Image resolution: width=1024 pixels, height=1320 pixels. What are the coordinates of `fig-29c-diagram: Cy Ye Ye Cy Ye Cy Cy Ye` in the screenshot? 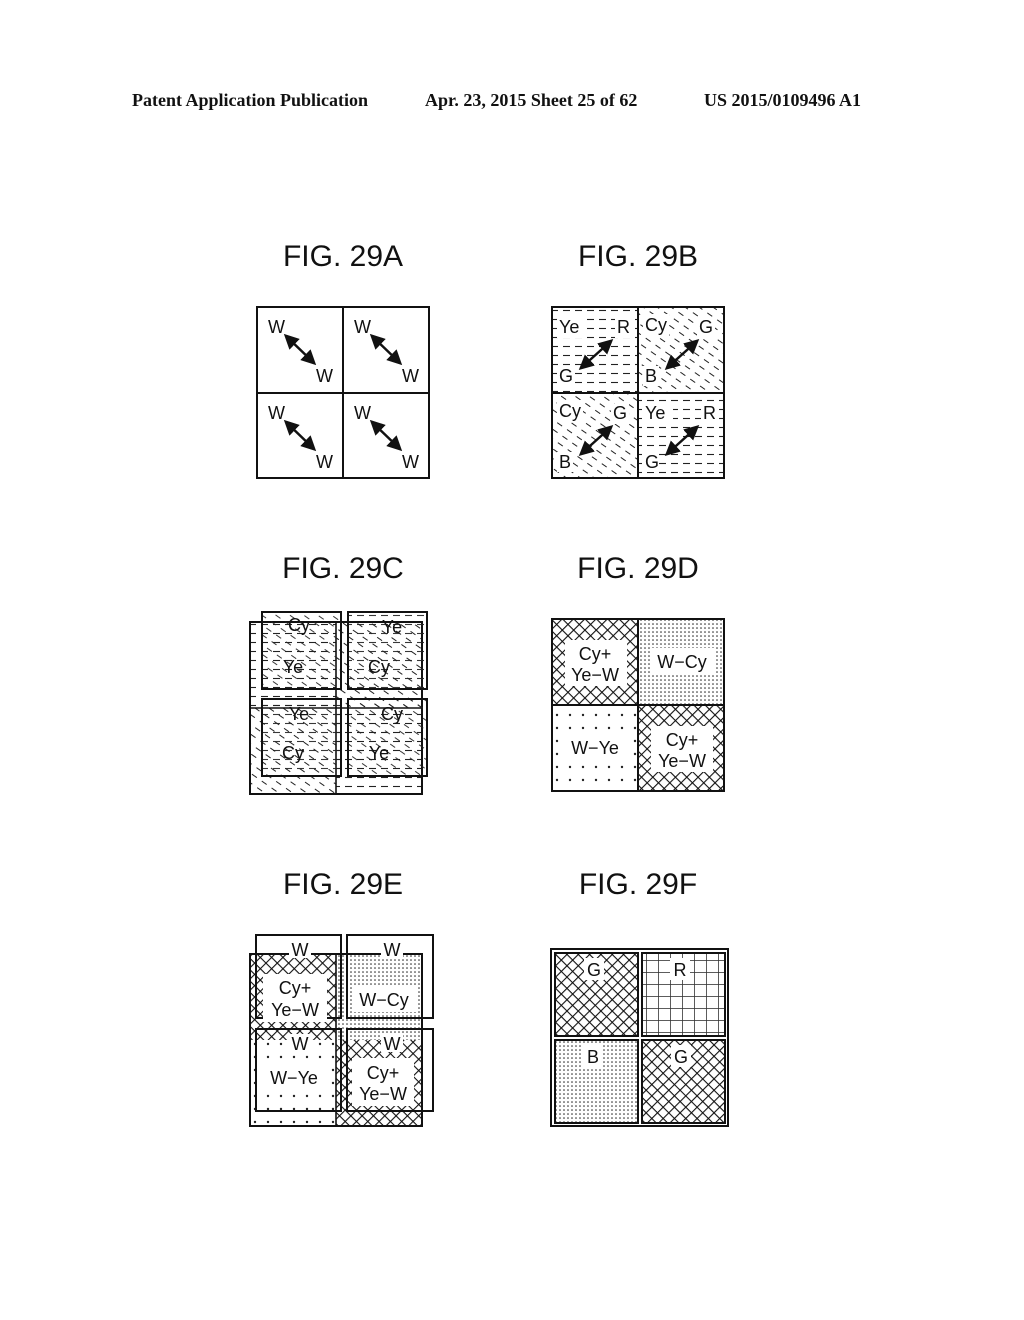 It's located at (338, 703).